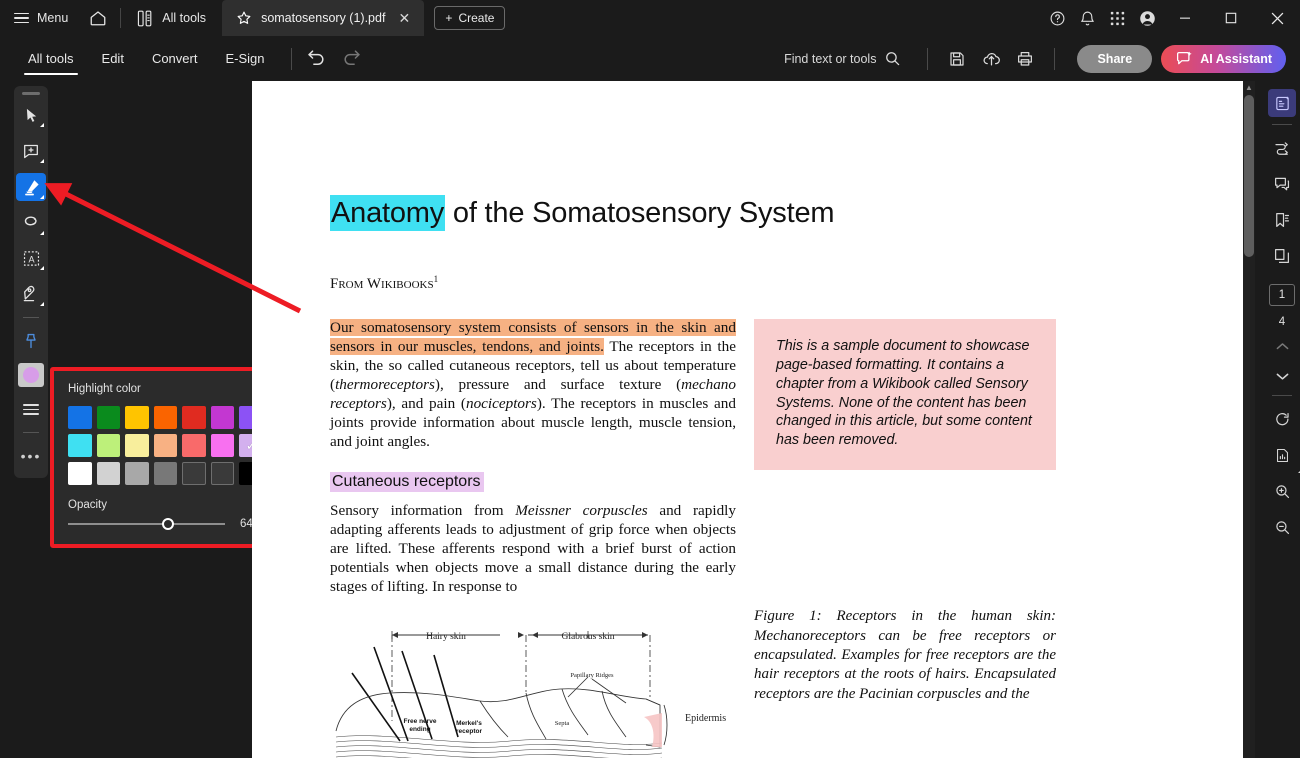 The height and width of the screenshot is (758, 1300). Describe the element at coordinates (1249, 419) in the screenshot. I see `document-scrollbar: ▲` at that location.